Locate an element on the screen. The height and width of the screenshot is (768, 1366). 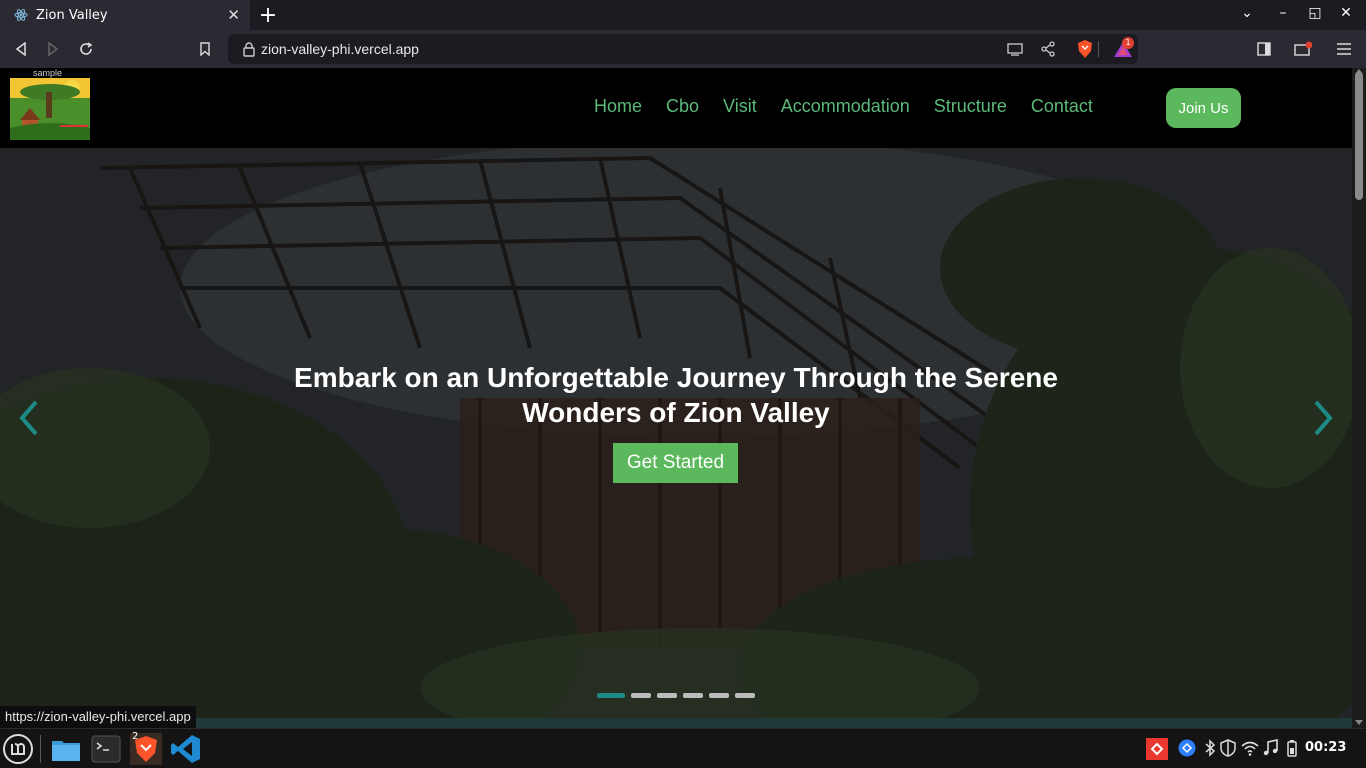
brave-shields-icon is located at coordinates (1085, 49).